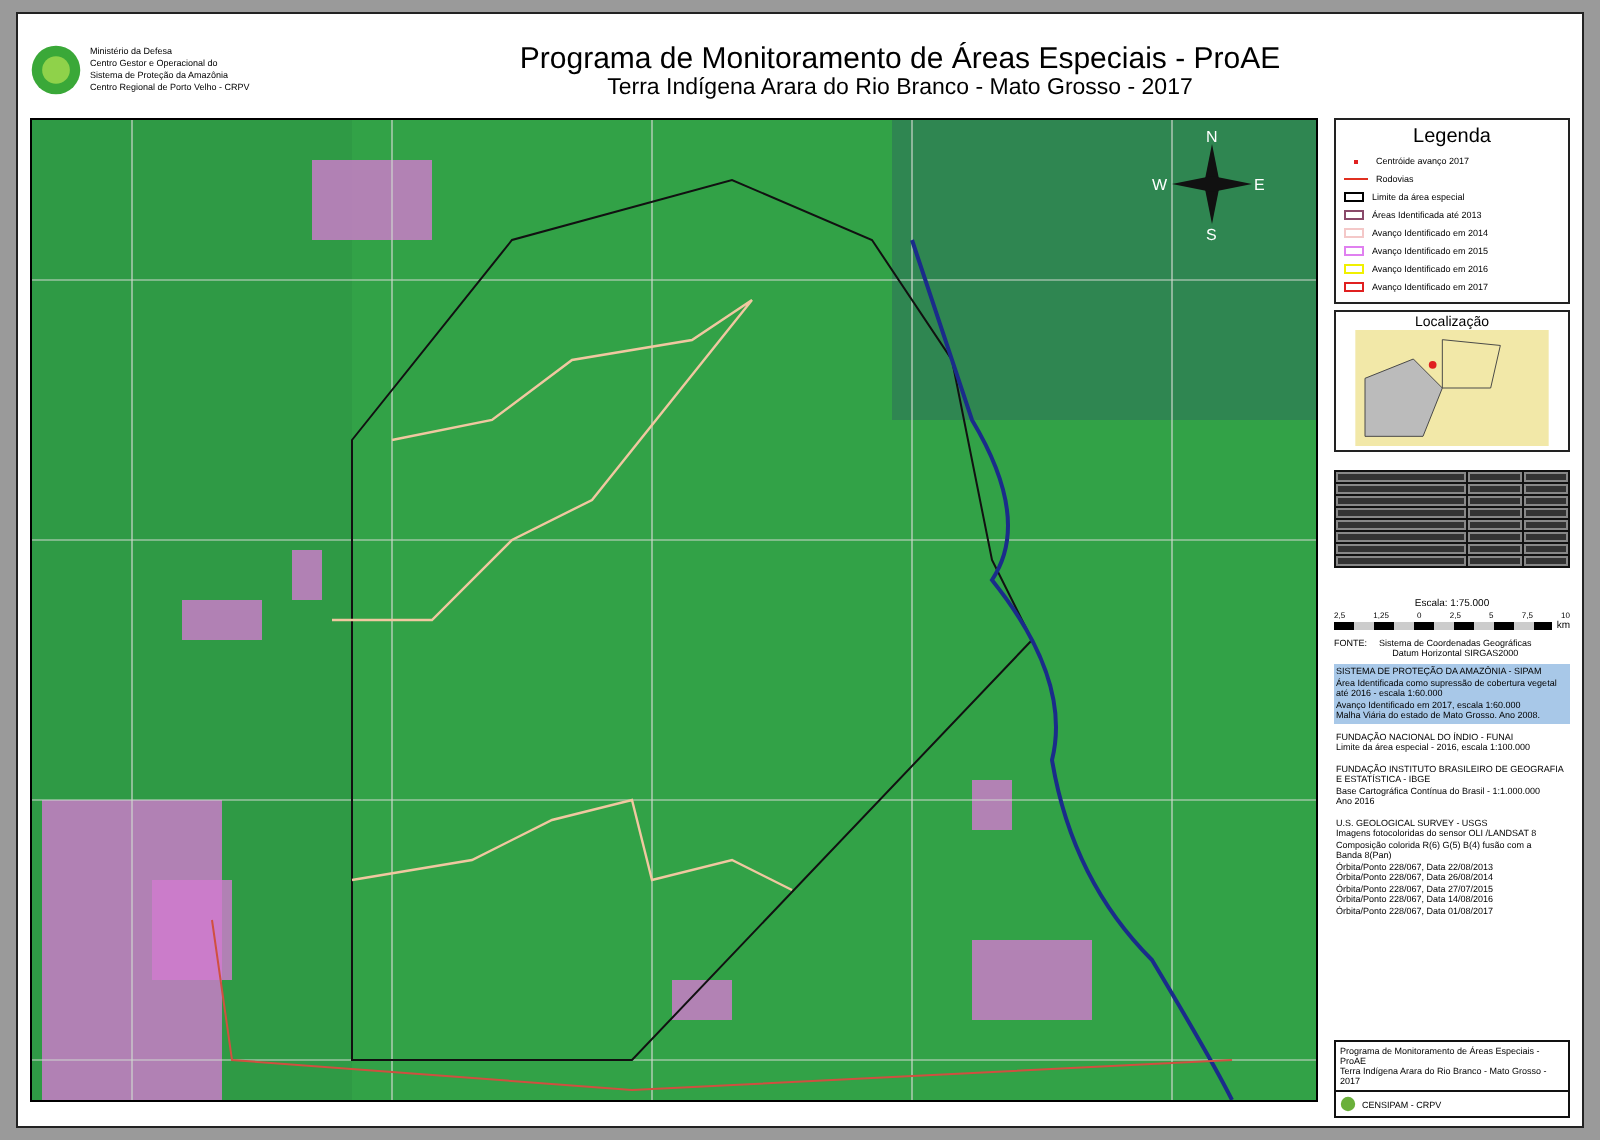  I want to click on map-subtitle: Terra Indígena Arara do Rio Branco - Mato Grosso - 2017, so click(901, 87).